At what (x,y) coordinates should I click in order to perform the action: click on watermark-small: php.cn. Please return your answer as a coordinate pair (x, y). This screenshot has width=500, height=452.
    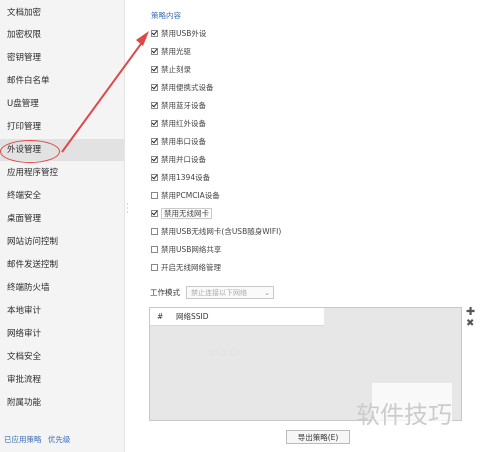
    Looking at the image, I should click on (225, 353).